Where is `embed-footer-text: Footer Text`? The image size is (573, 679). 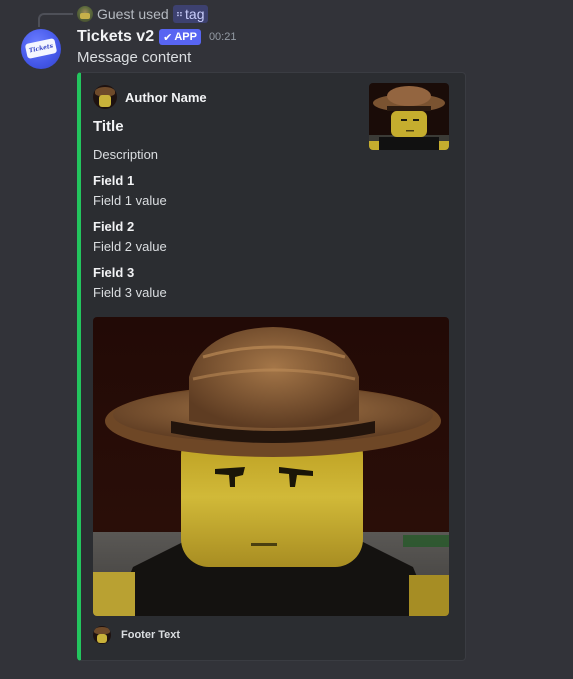 embed-footer-text: Footer Text is located at coordinates (151, 635).